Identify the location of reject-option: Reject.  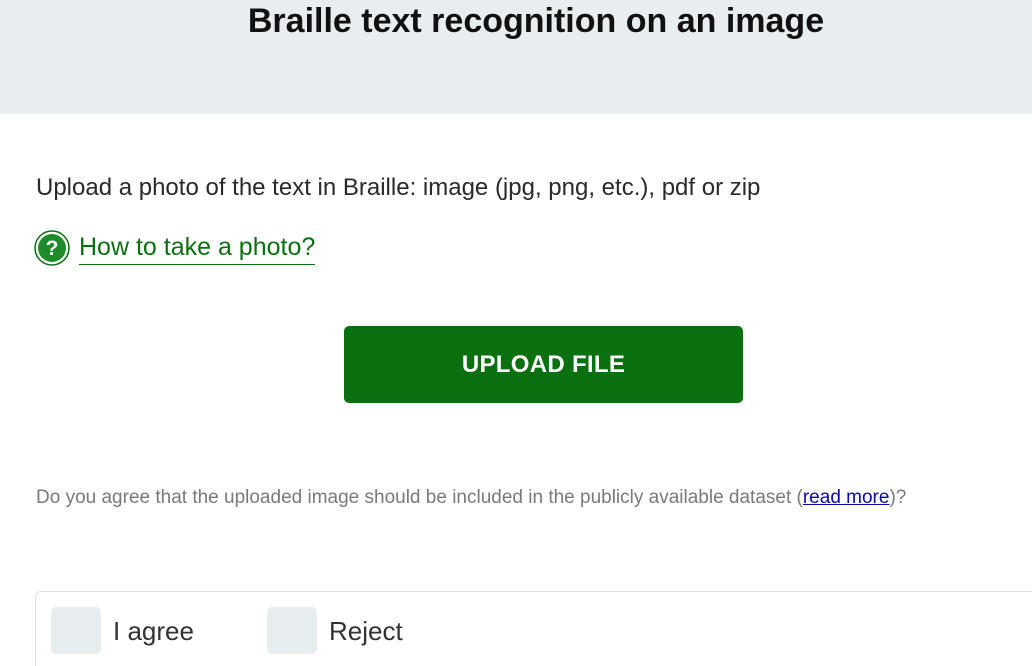
(335, 630).